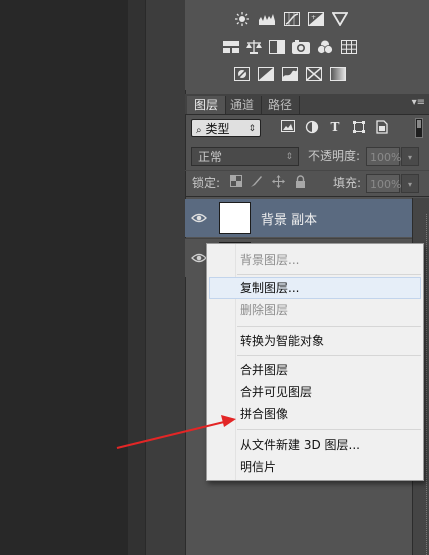 Image resolution: width=429 pixels, height=555 pixels. I want to click on fill-input: 100%, so click(383, 183).